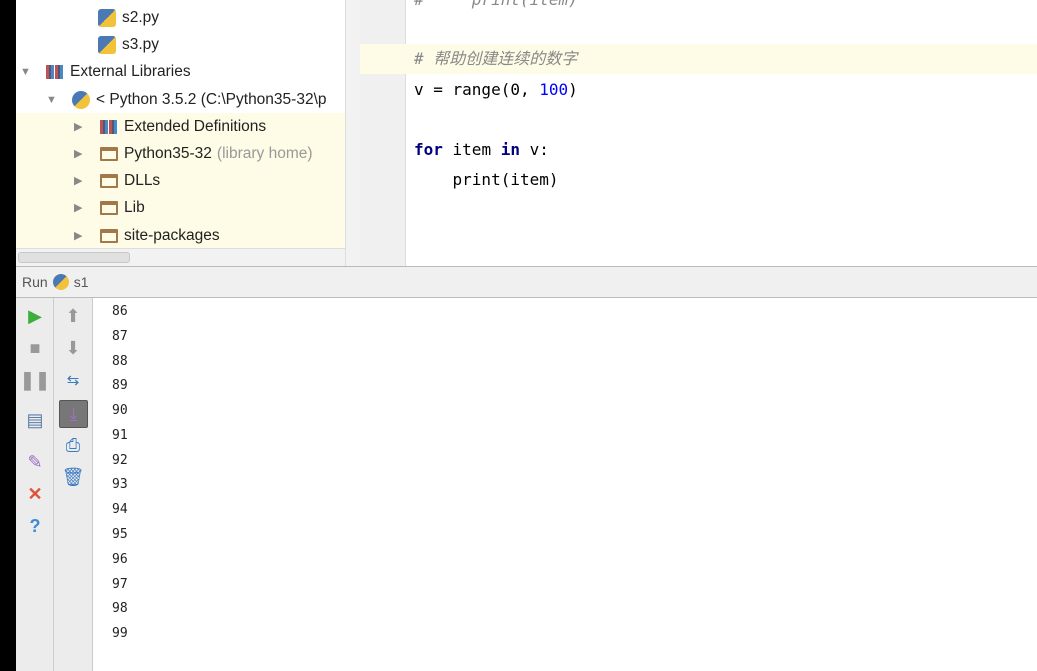  I want to click on output-line: 88, so click(120, 361).